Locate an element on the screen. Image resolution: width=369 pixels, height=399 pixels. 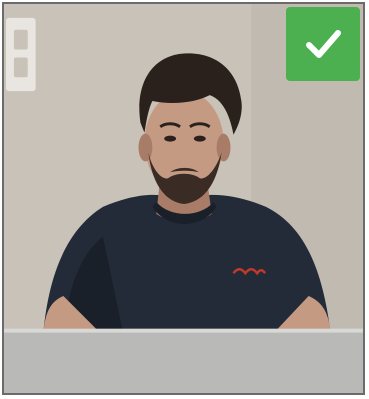
light-switch-icon is located at coordinates (20, 54).